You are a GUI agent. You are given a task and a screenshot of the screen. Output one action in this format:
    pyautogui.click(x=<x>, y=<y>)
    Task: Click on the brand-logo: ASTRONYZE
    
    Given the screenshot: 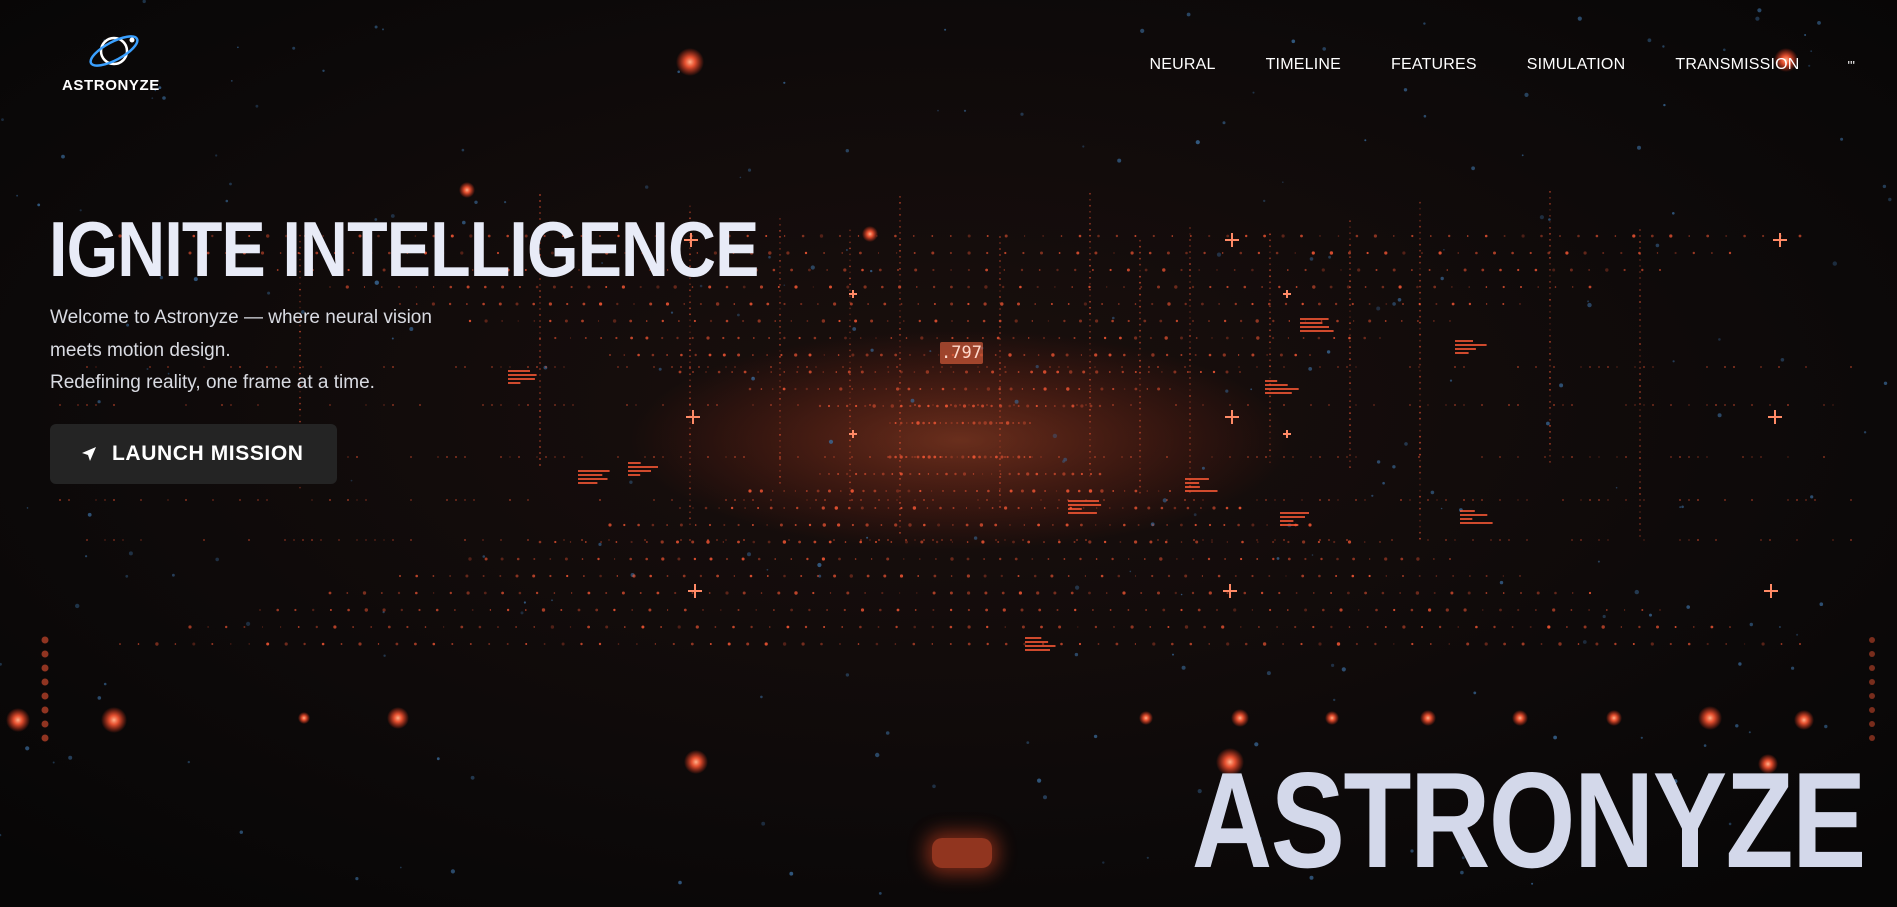 What is the action you would take?
    pyautogui.click(x=113, y=63)
    